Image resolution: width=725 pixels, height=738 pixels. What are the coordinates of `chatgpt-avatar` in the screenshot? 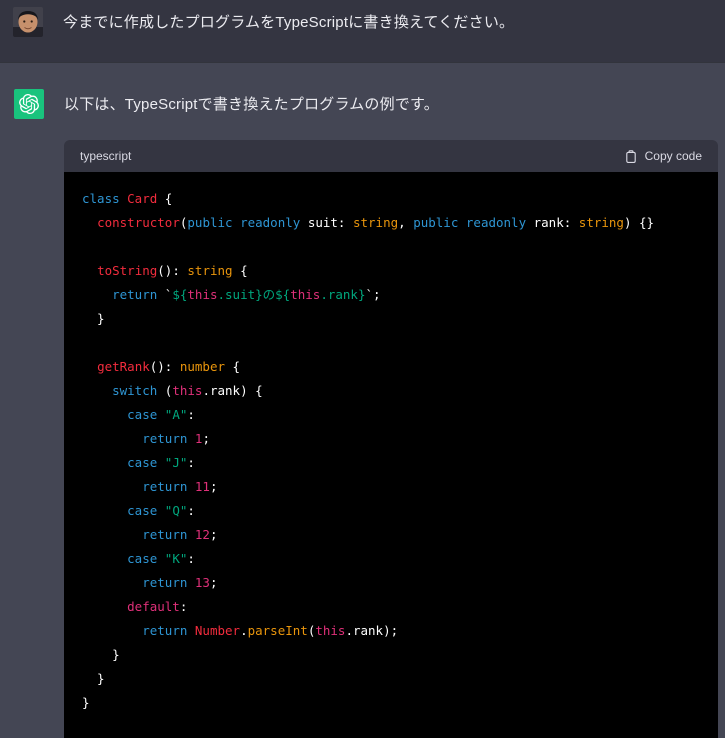 It's located at (29, 104).